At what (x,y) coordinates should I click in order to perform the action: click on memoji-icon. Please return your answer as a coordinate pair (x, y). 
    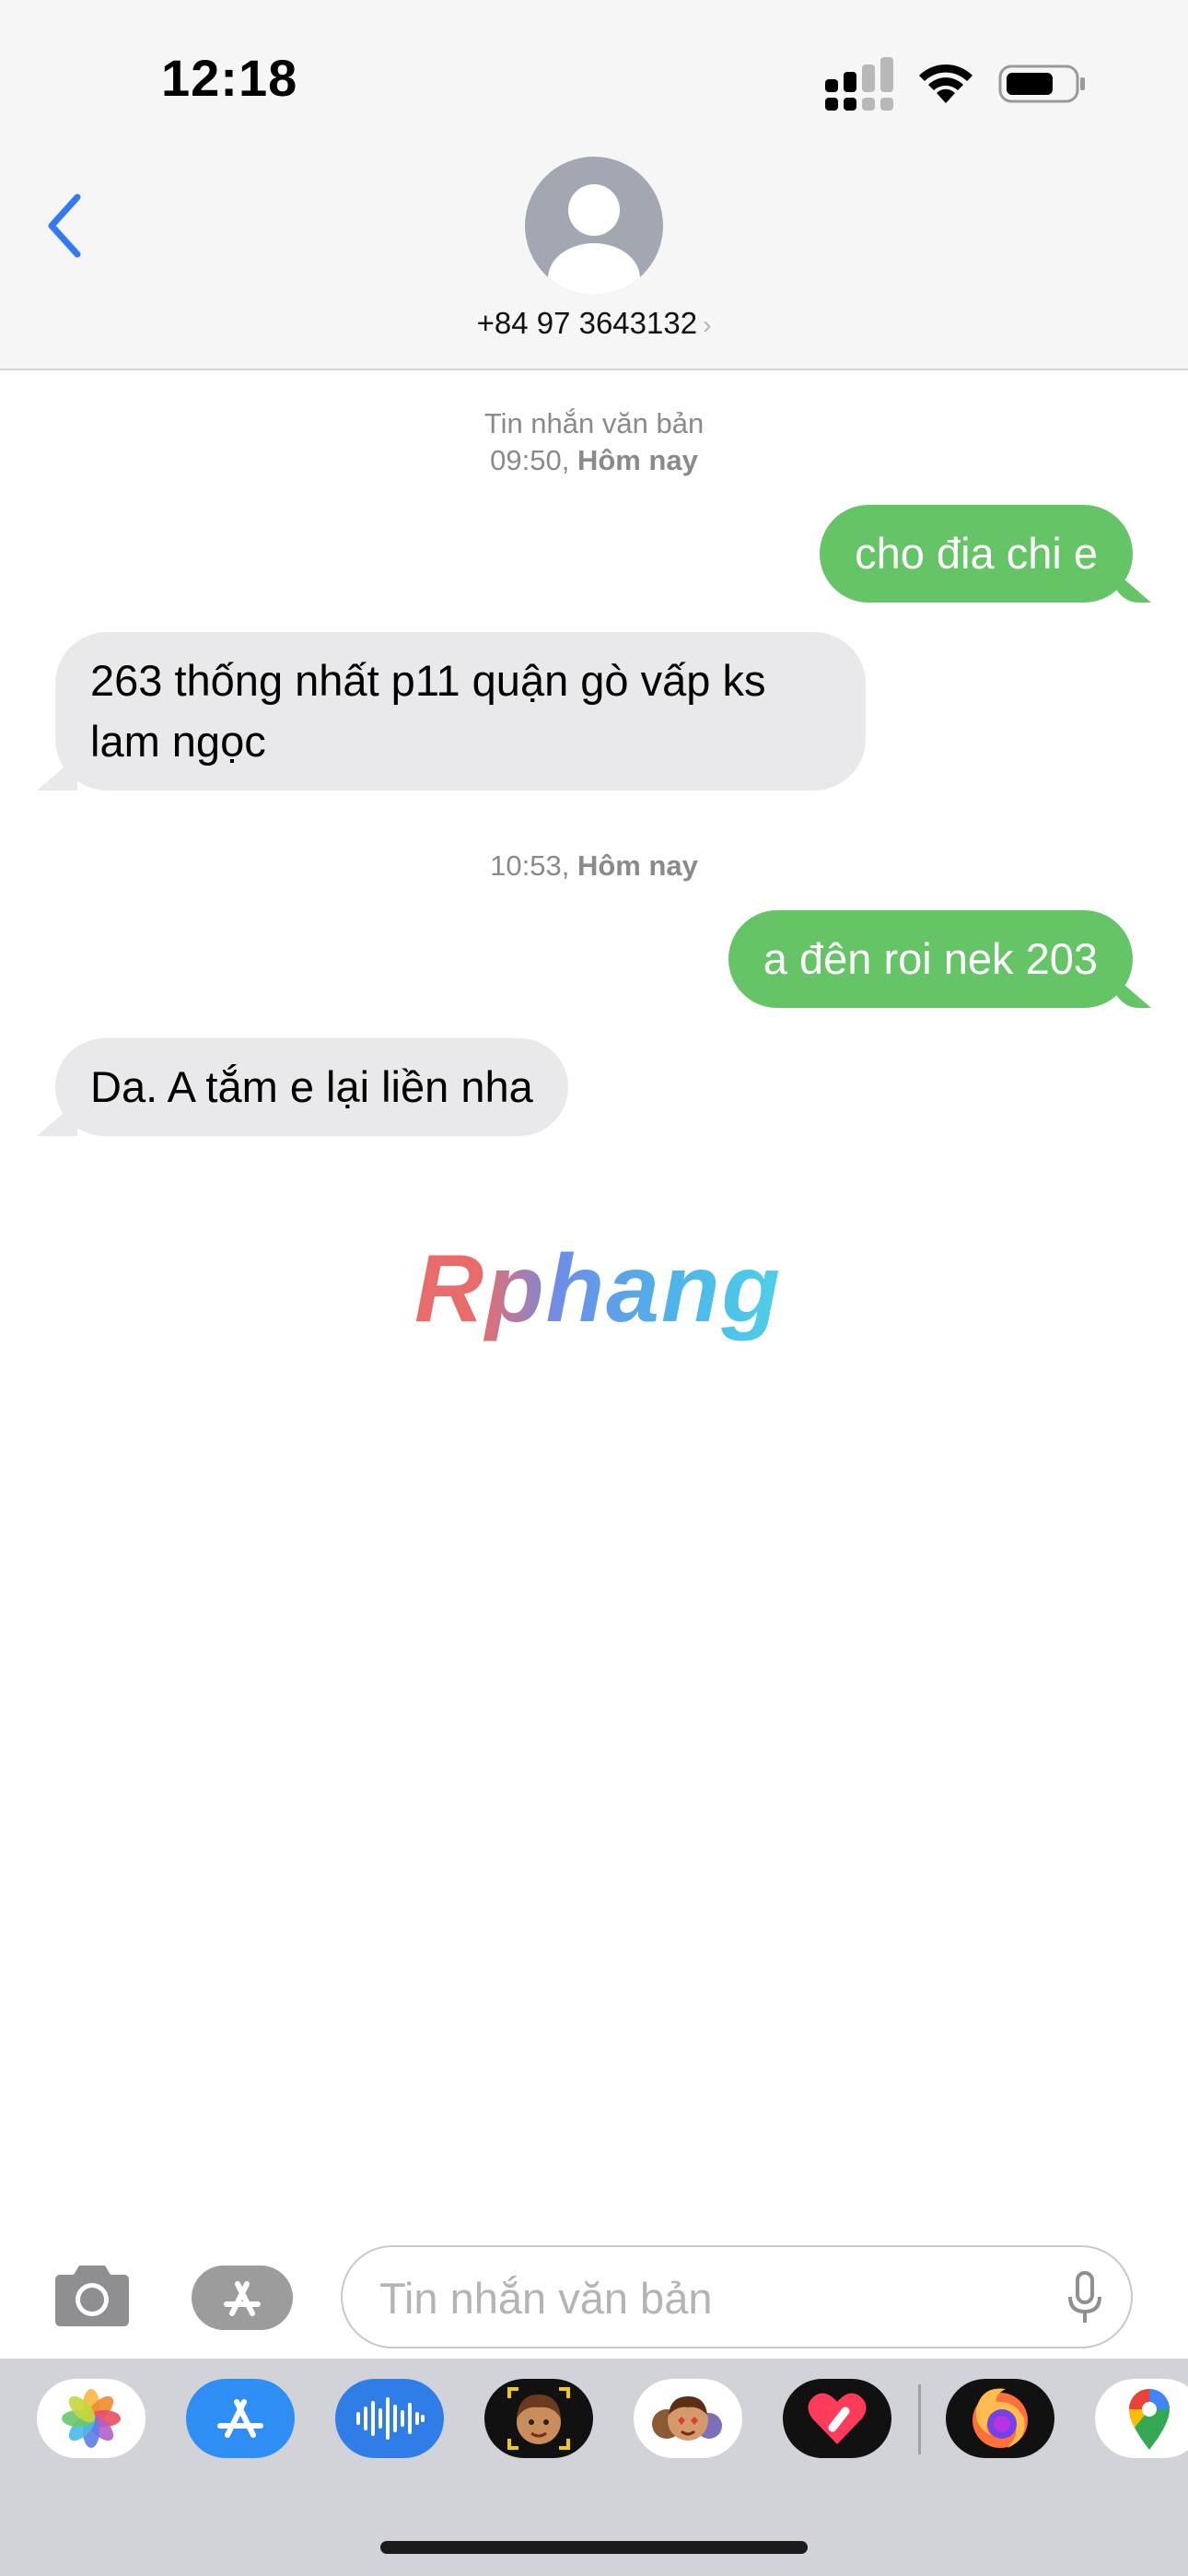
    Looking at the image, I should click on (538, 2418).